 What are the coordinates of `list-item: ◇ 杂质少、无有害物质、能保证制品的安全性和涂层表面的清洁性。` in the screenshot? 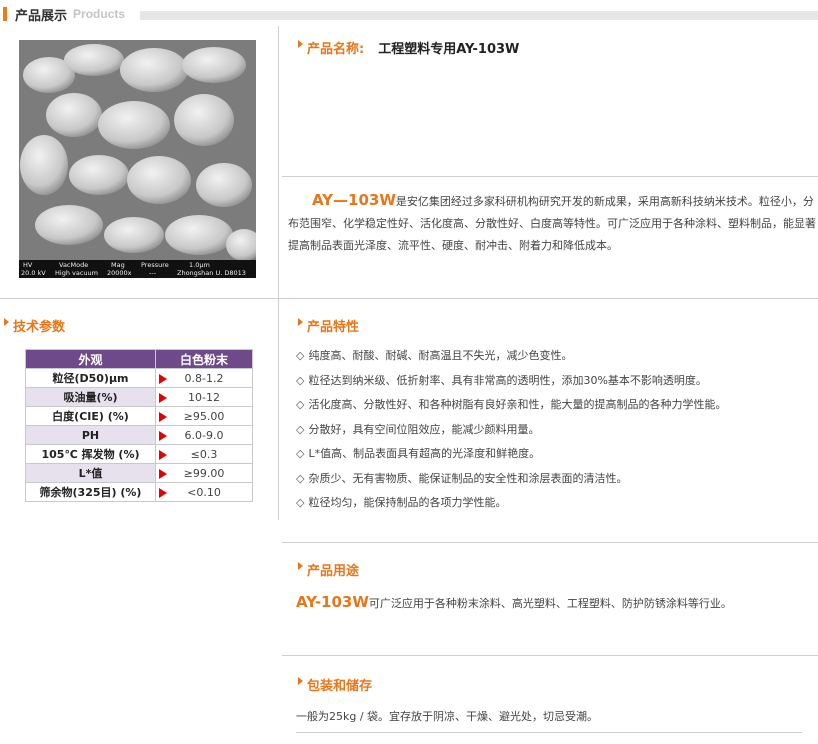 It's located at (556, 479).